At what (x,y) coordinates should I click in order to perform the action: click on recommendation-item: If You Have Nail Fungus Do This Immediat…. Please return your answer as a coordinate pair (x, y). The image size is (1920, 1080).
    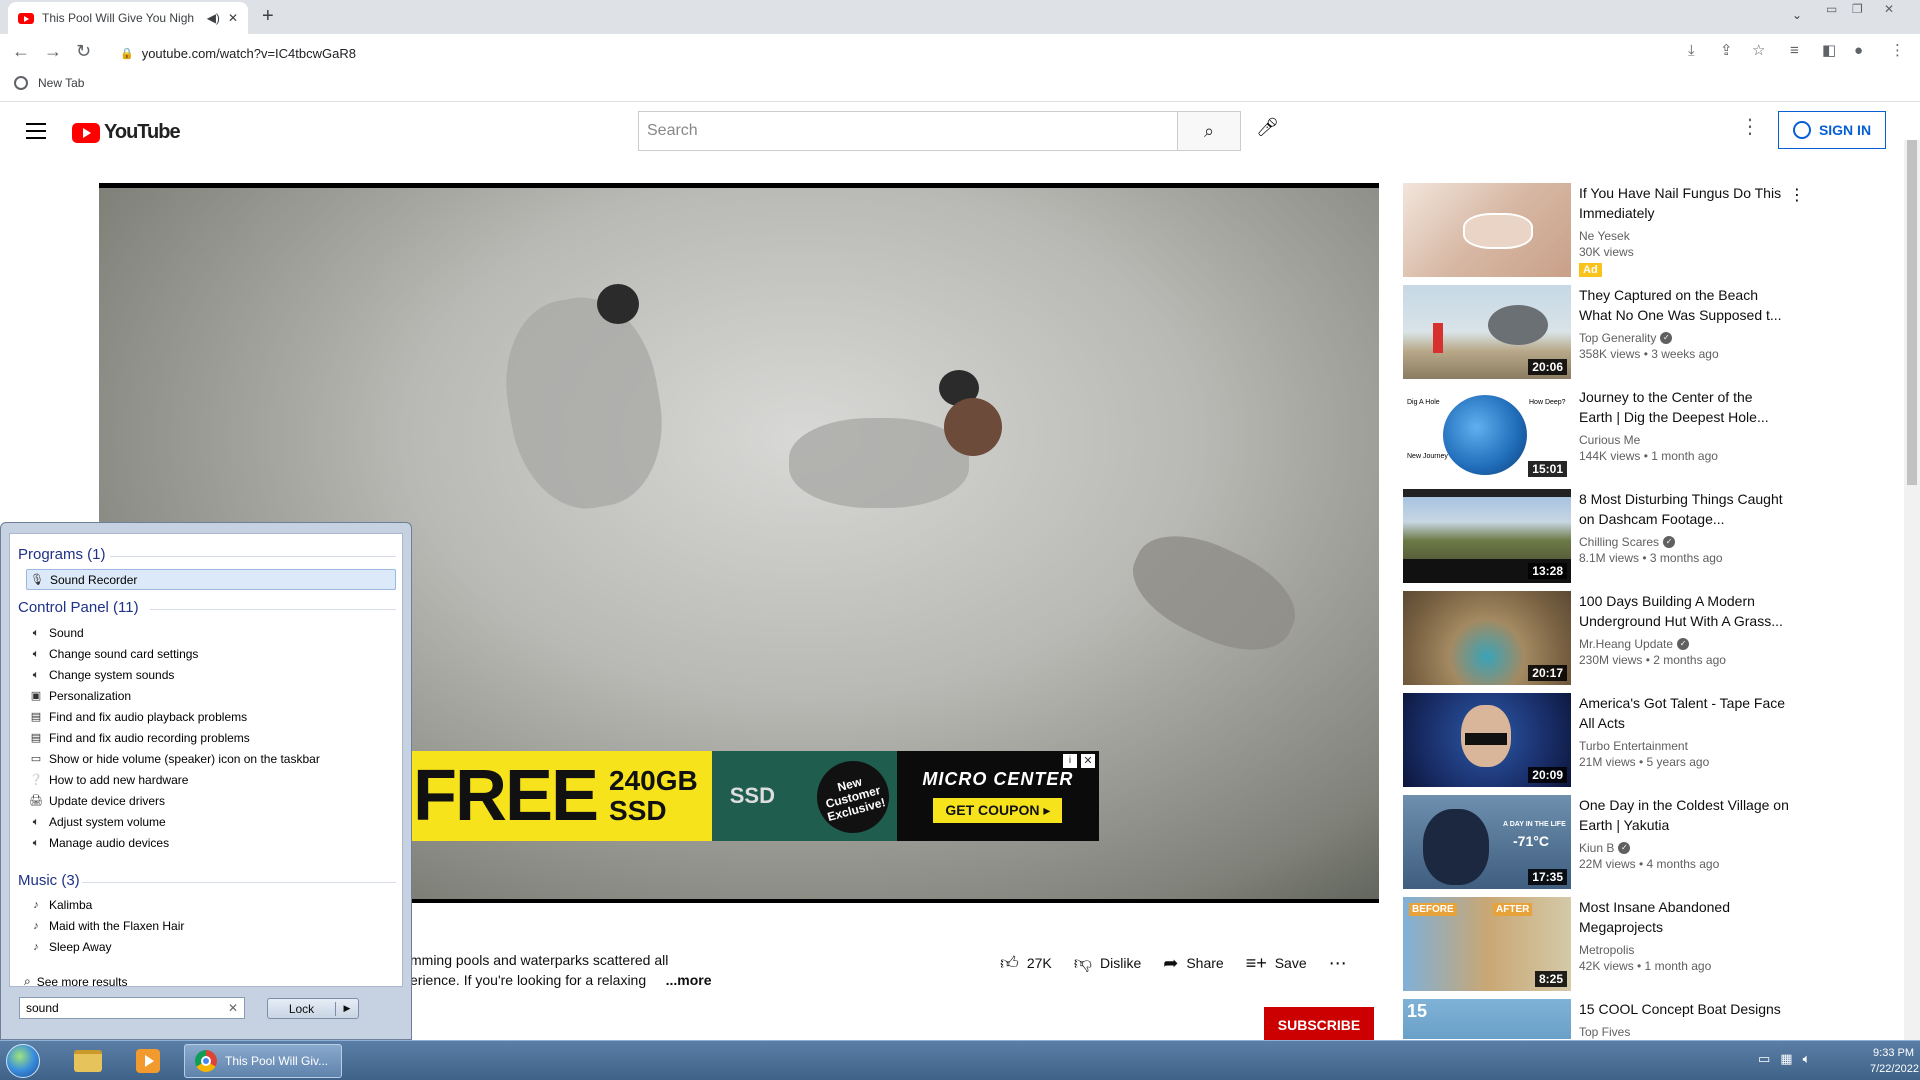
    Looking at the image, I should click on (1604, 231).